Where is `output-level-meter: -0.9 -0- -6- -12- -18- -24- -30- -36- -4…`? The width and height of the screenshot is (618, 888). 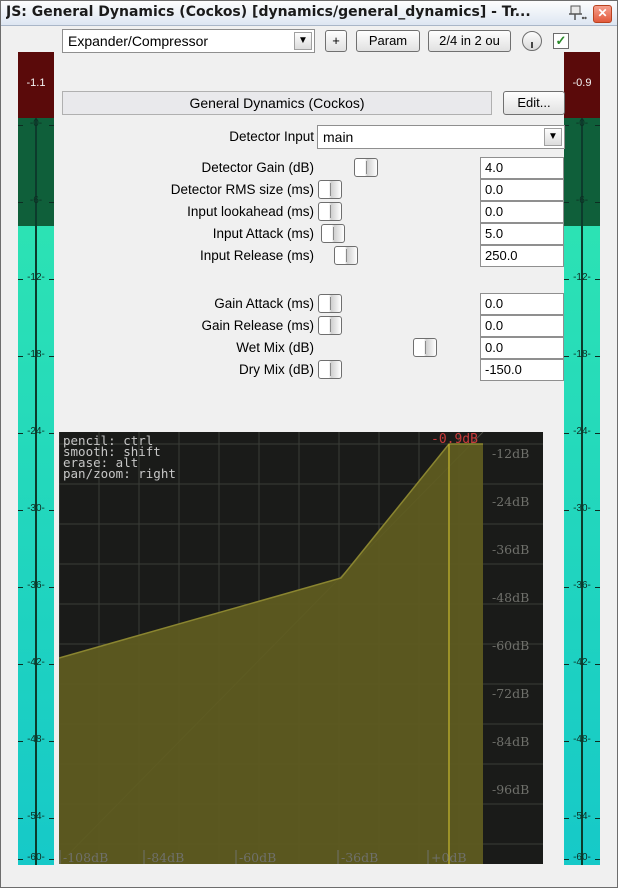
output-level-meter: -0.9 -0- -6- -12- -18- -24- -30- -36- -4… is located at coordinates (582, 458).